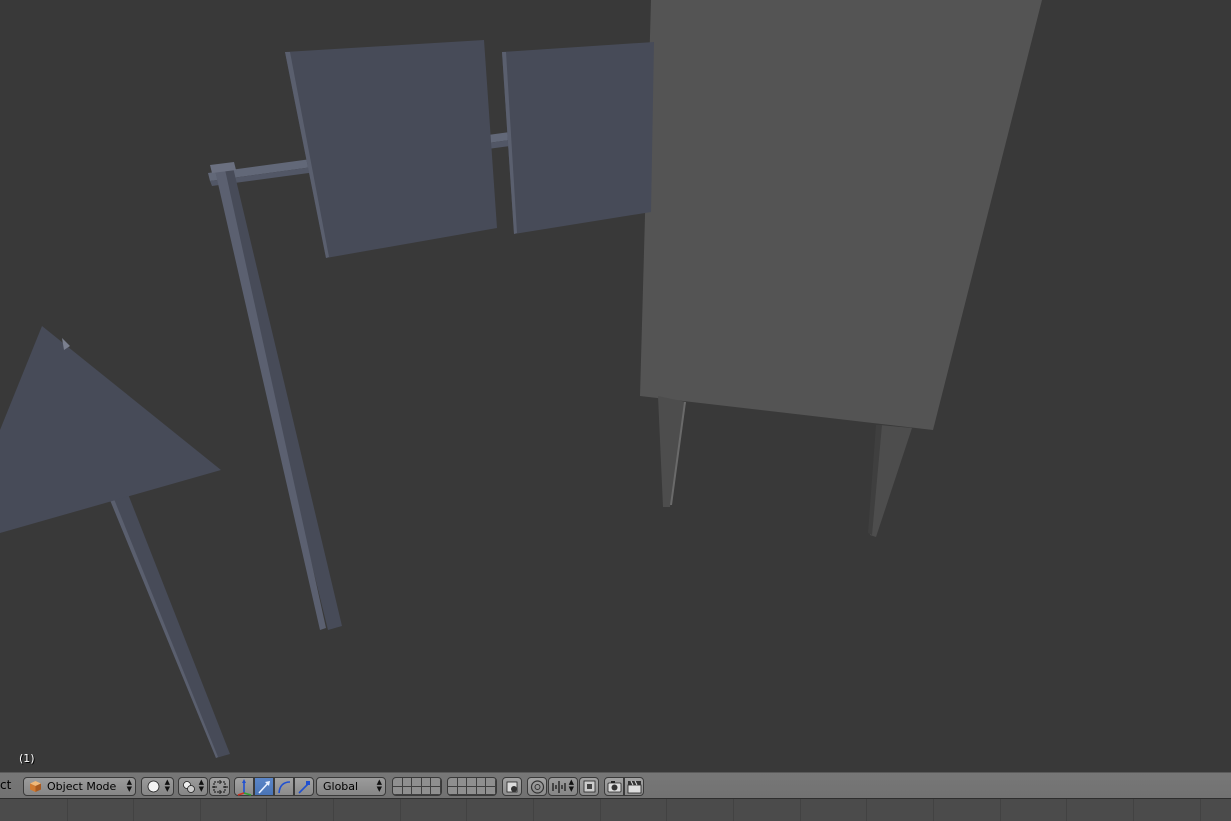 The width and height of the screenshot is (1231, 821). Describe the element at coordinates (512, 786) in the screenshot. I see `lock-layer-button` at that location.